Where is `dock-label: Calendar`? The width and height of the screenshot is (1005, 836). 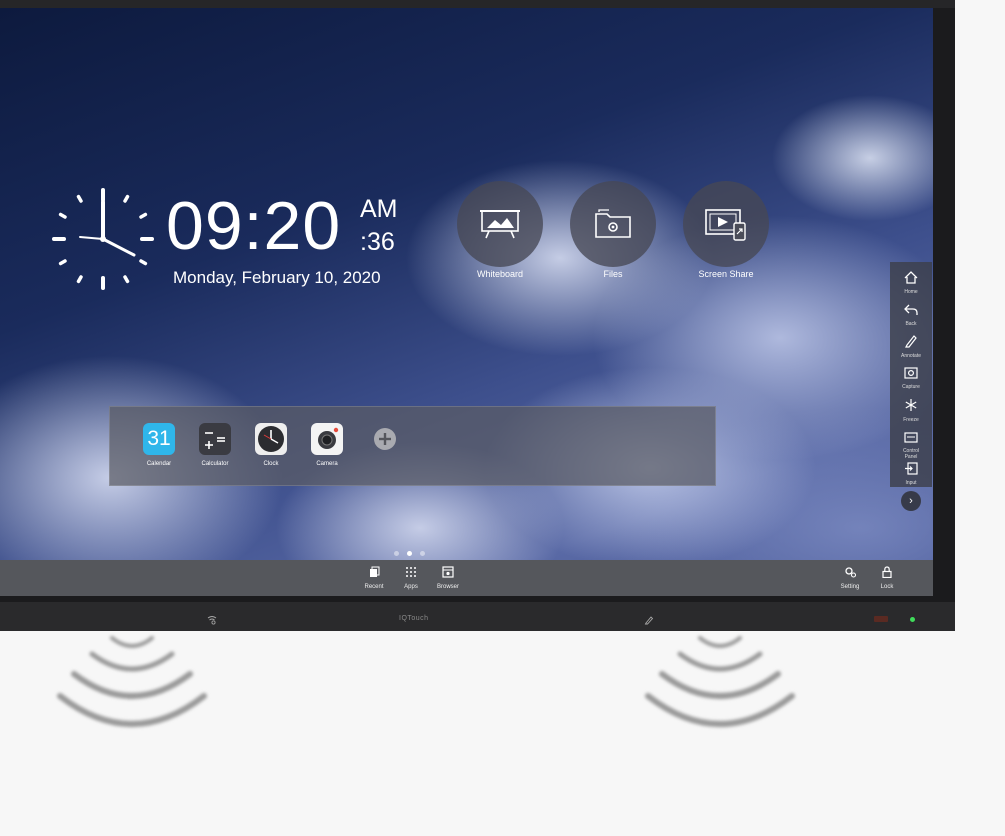 dock-label: Calendar is located at coordinates (159, 464).